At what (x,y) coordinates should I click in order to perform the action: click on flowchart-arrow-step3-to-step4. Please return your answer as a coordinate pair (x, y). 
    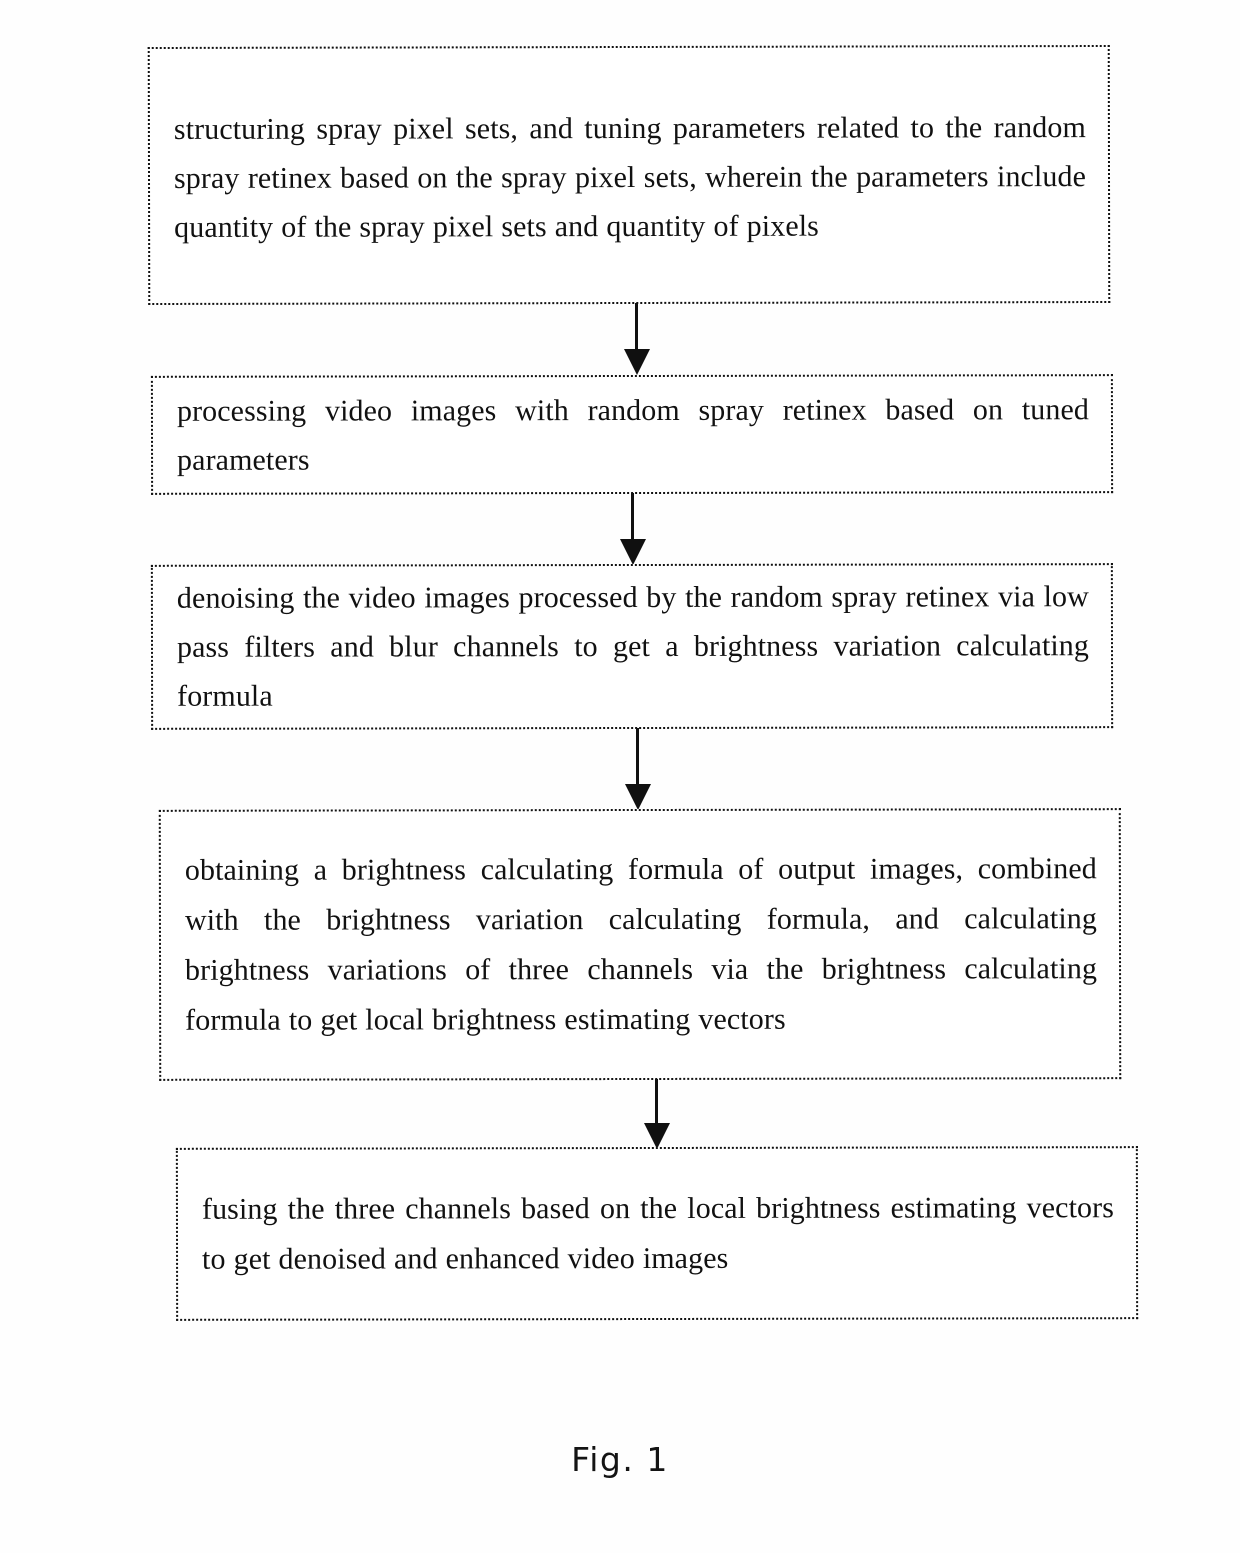
    Looking at the image, I should click on (638, 769).